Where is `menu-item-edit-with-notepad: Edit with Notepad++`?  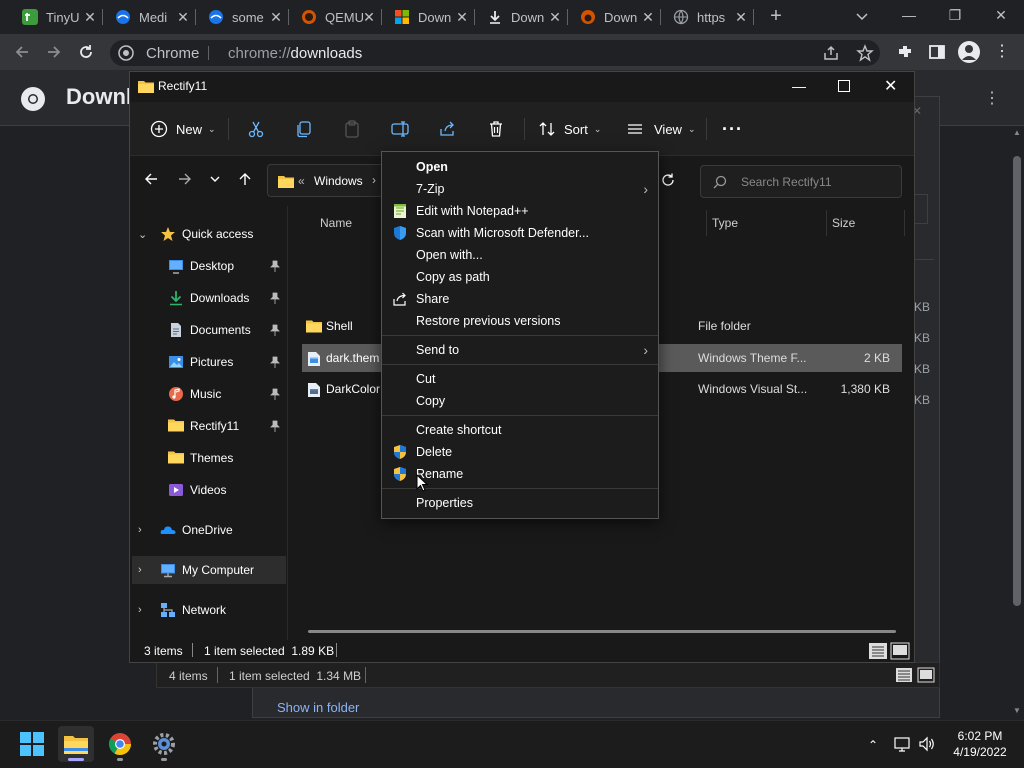 menu-item-edit-with-notepad: Edit with Notepad++ is located at coordinates (520, 211).